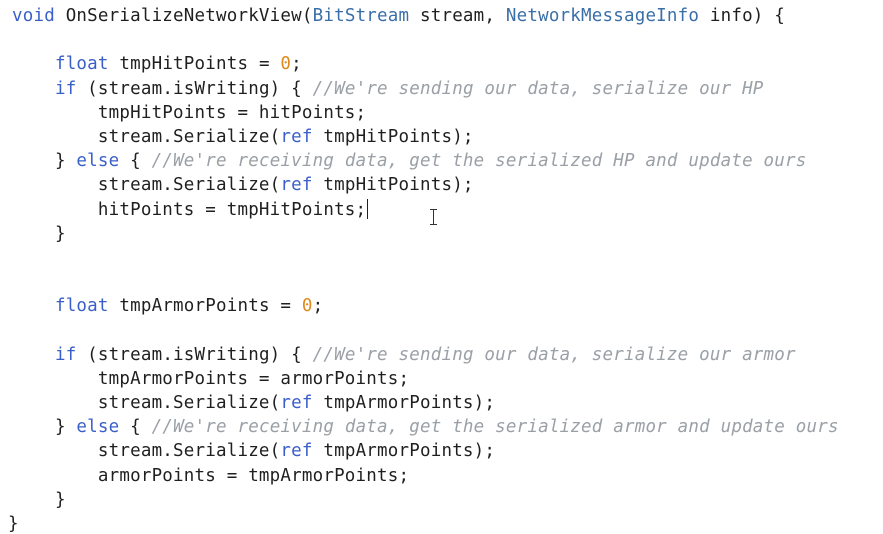 Image resolution: width=883 pixels, height=534 pixels. I want to click on code-line: tmpArmorPoints = armorPoints;, so click(425, 379).